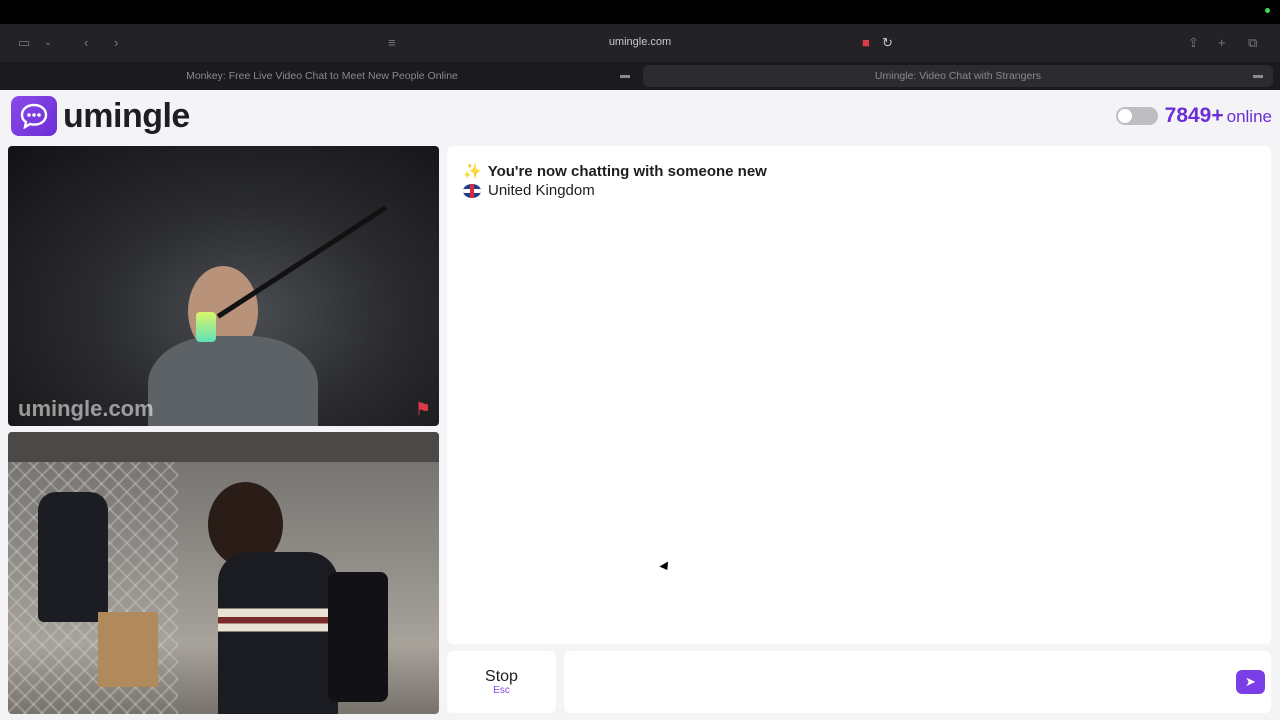  Describe the element at coordinates (1249, 116) in the screenshot. I see `online-label: online` at that location.